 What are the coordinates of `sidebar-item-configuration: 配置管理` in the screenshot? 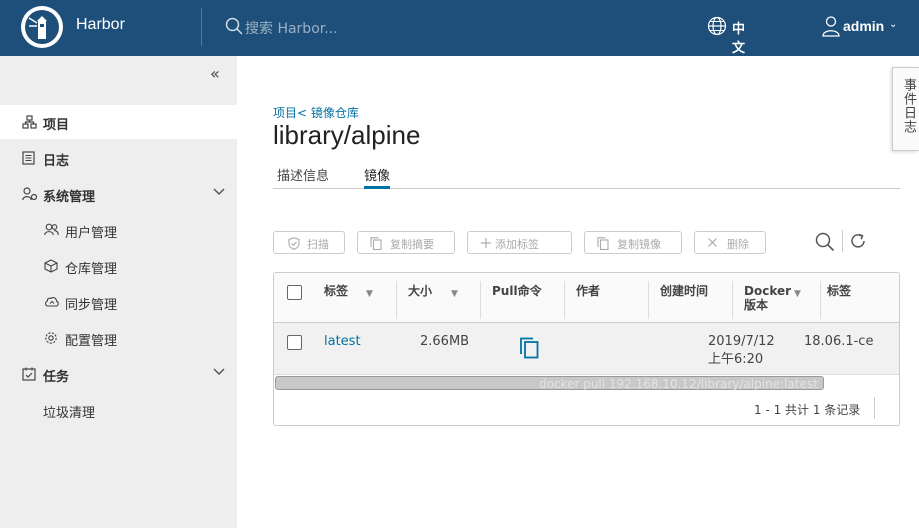 It's located at (118, 338).